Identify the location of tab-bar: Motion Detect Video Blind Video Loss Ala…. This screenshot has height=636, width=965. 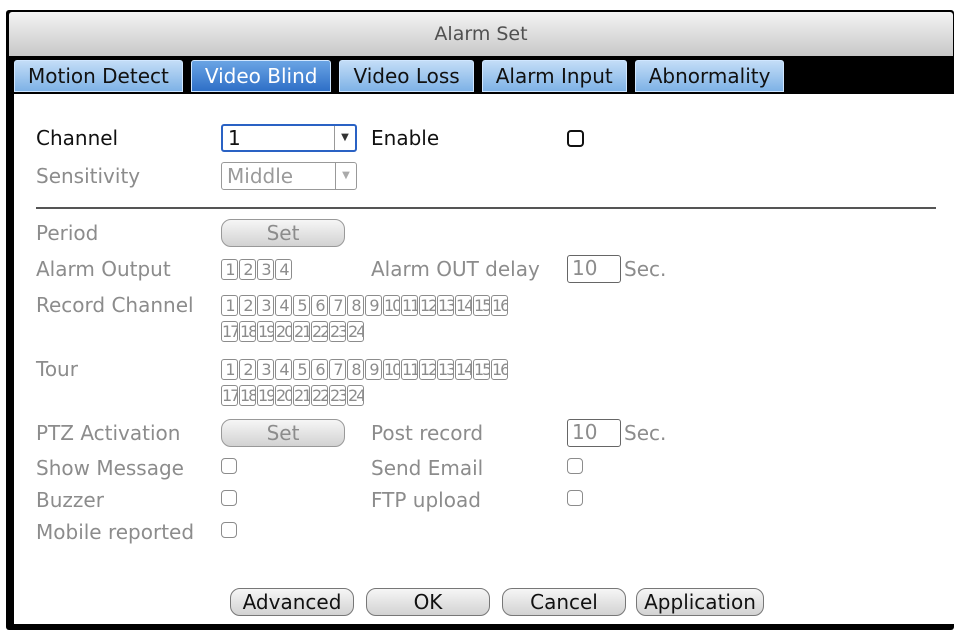
(403, 77).